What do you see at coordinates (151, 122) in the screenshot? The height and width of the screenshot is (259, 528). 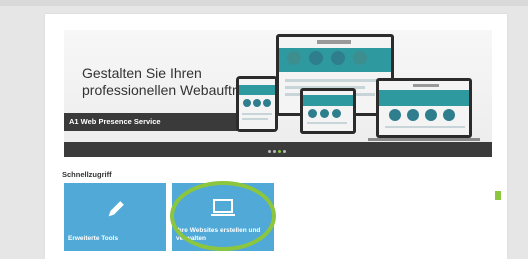 I see `service-name: A1 Web Presence Service` at bounding box center [151, 122].